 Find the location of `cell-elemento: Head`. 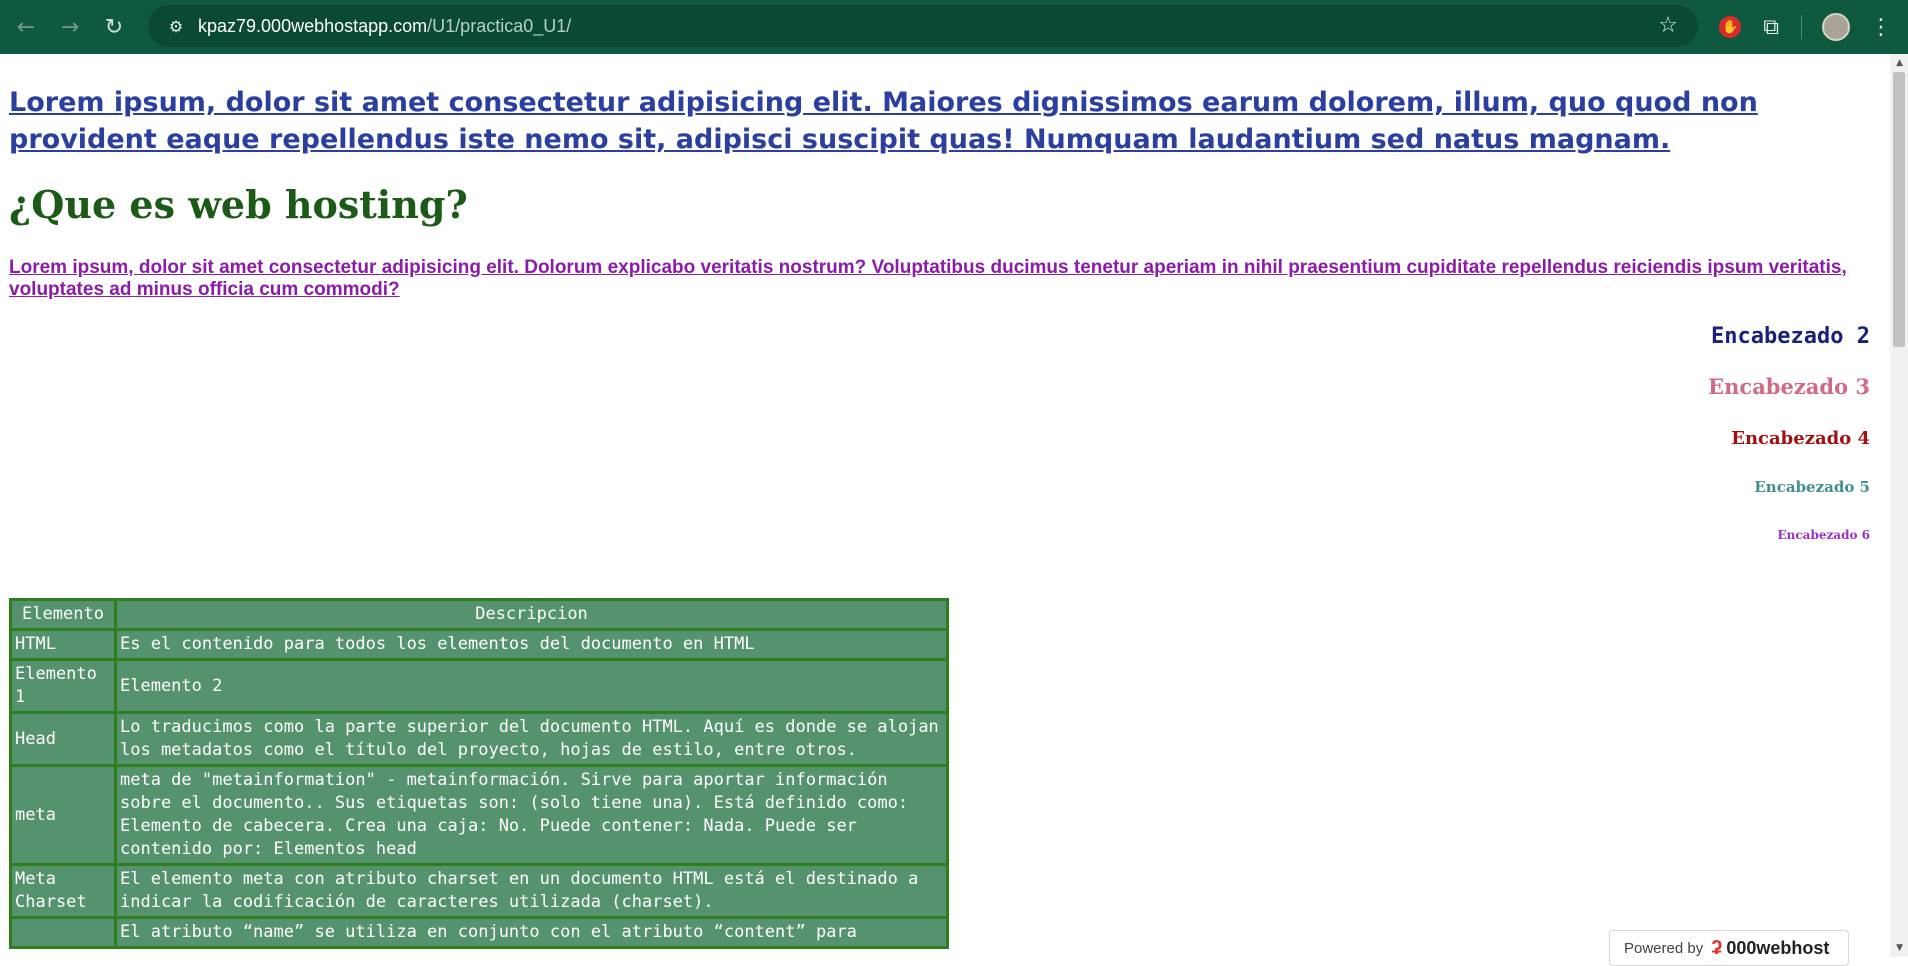

cell-elemento: Head is located at coordinates (63, 739).